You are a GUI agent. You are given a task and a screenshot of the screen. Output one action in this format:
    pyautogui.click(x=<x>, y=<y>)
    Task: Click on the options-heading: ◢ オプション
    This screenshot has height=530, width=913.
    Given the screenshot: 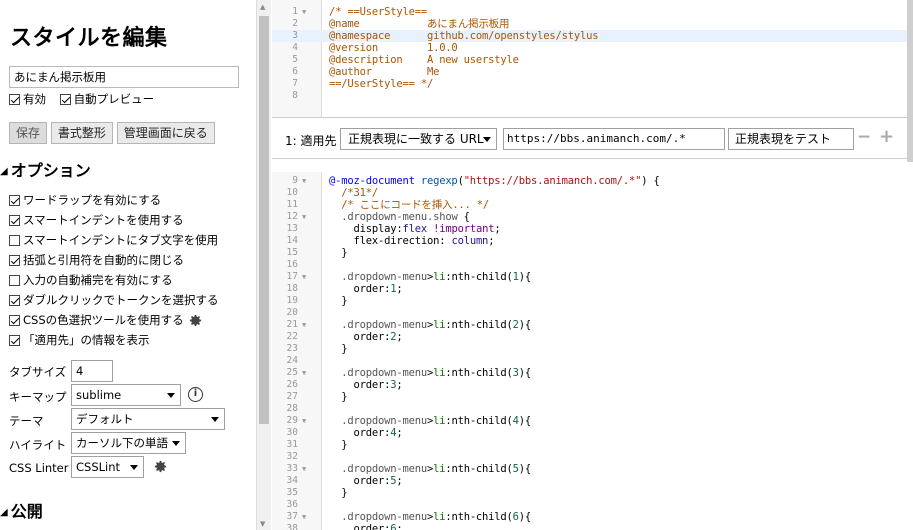 What is the action you would take?
    pyautogui.click(x=45, y=169)
    